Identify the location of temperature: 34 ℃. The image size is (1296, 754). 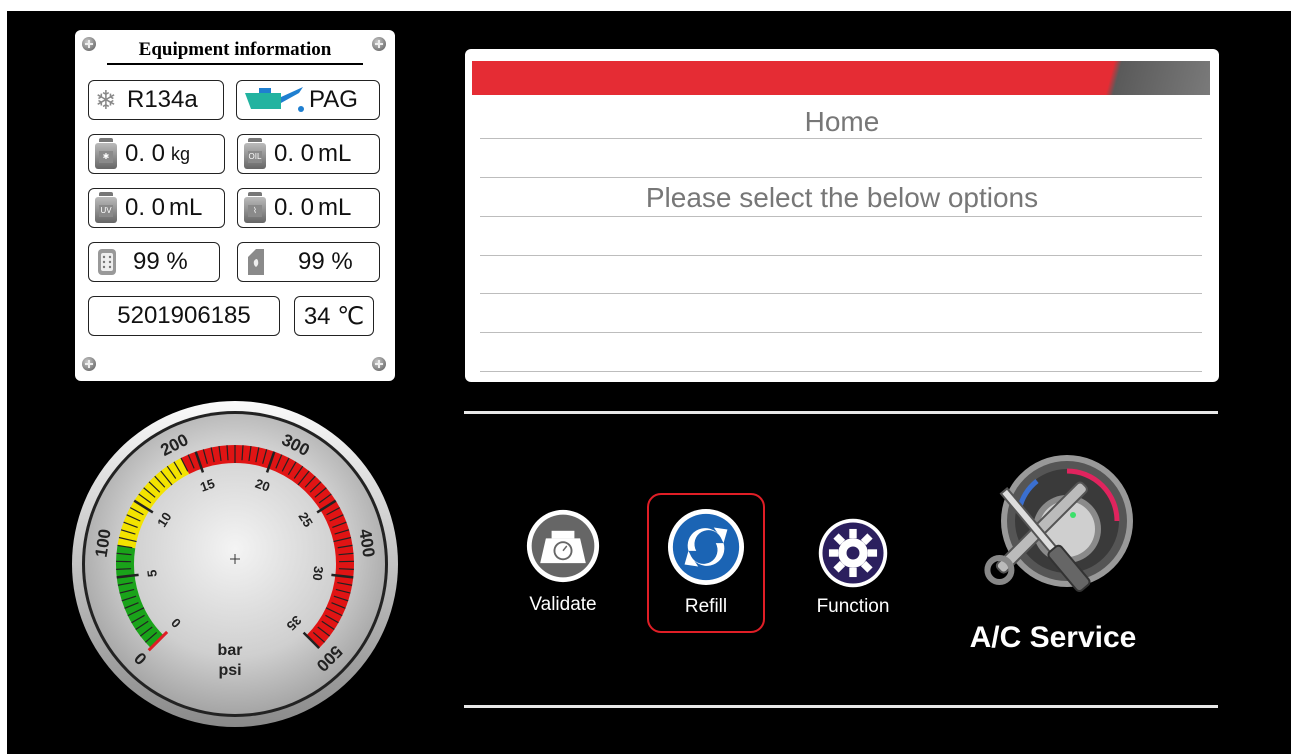
(334, 316).